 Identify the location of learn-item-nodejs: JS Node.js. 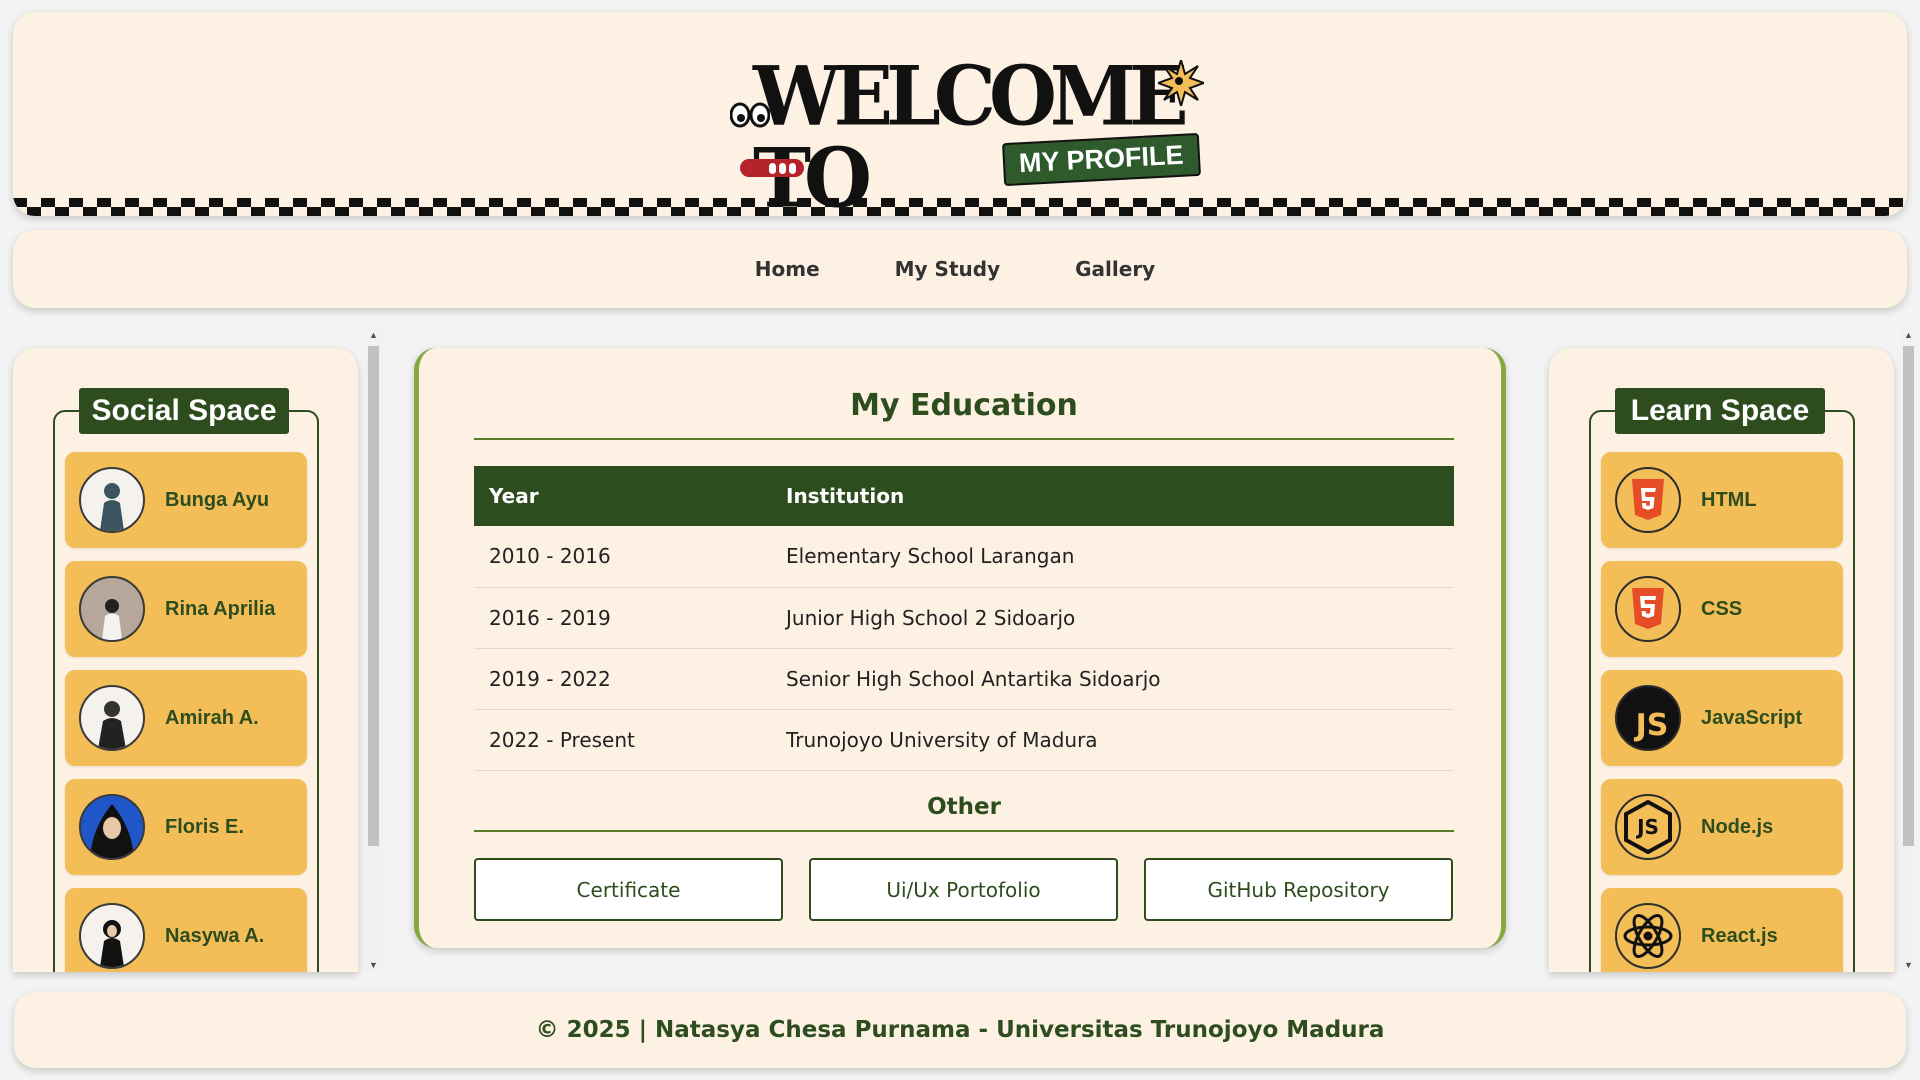
(1722, 827).